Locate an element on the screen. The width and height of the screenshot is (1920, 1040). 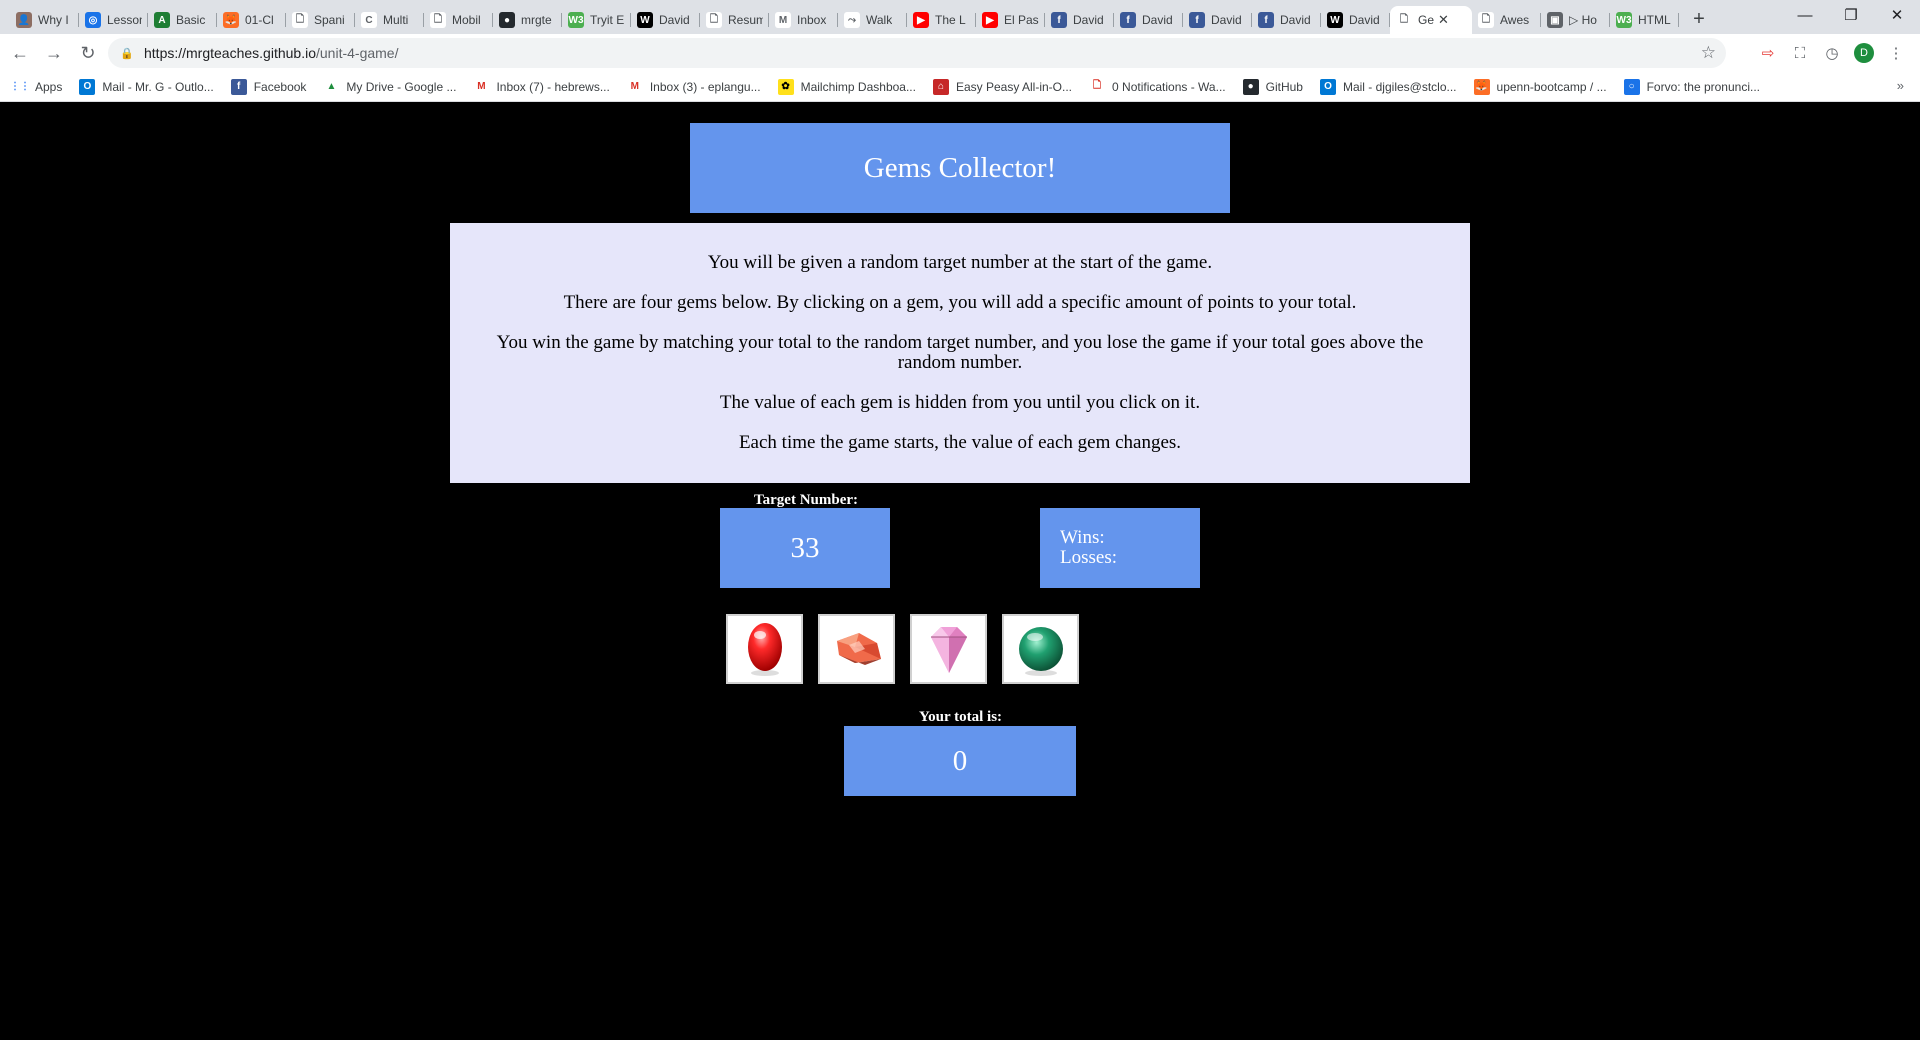
tab-favicon-icon: ▣ is located at coordinates (1555, 20).